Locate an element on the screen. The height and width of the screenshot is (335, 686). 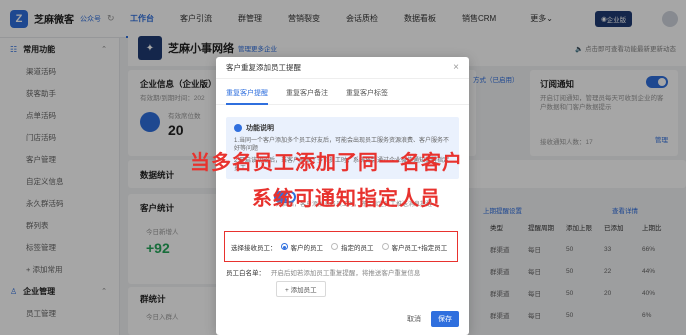
radio-label: 指定的员工 is located at coordinates (357, 248).